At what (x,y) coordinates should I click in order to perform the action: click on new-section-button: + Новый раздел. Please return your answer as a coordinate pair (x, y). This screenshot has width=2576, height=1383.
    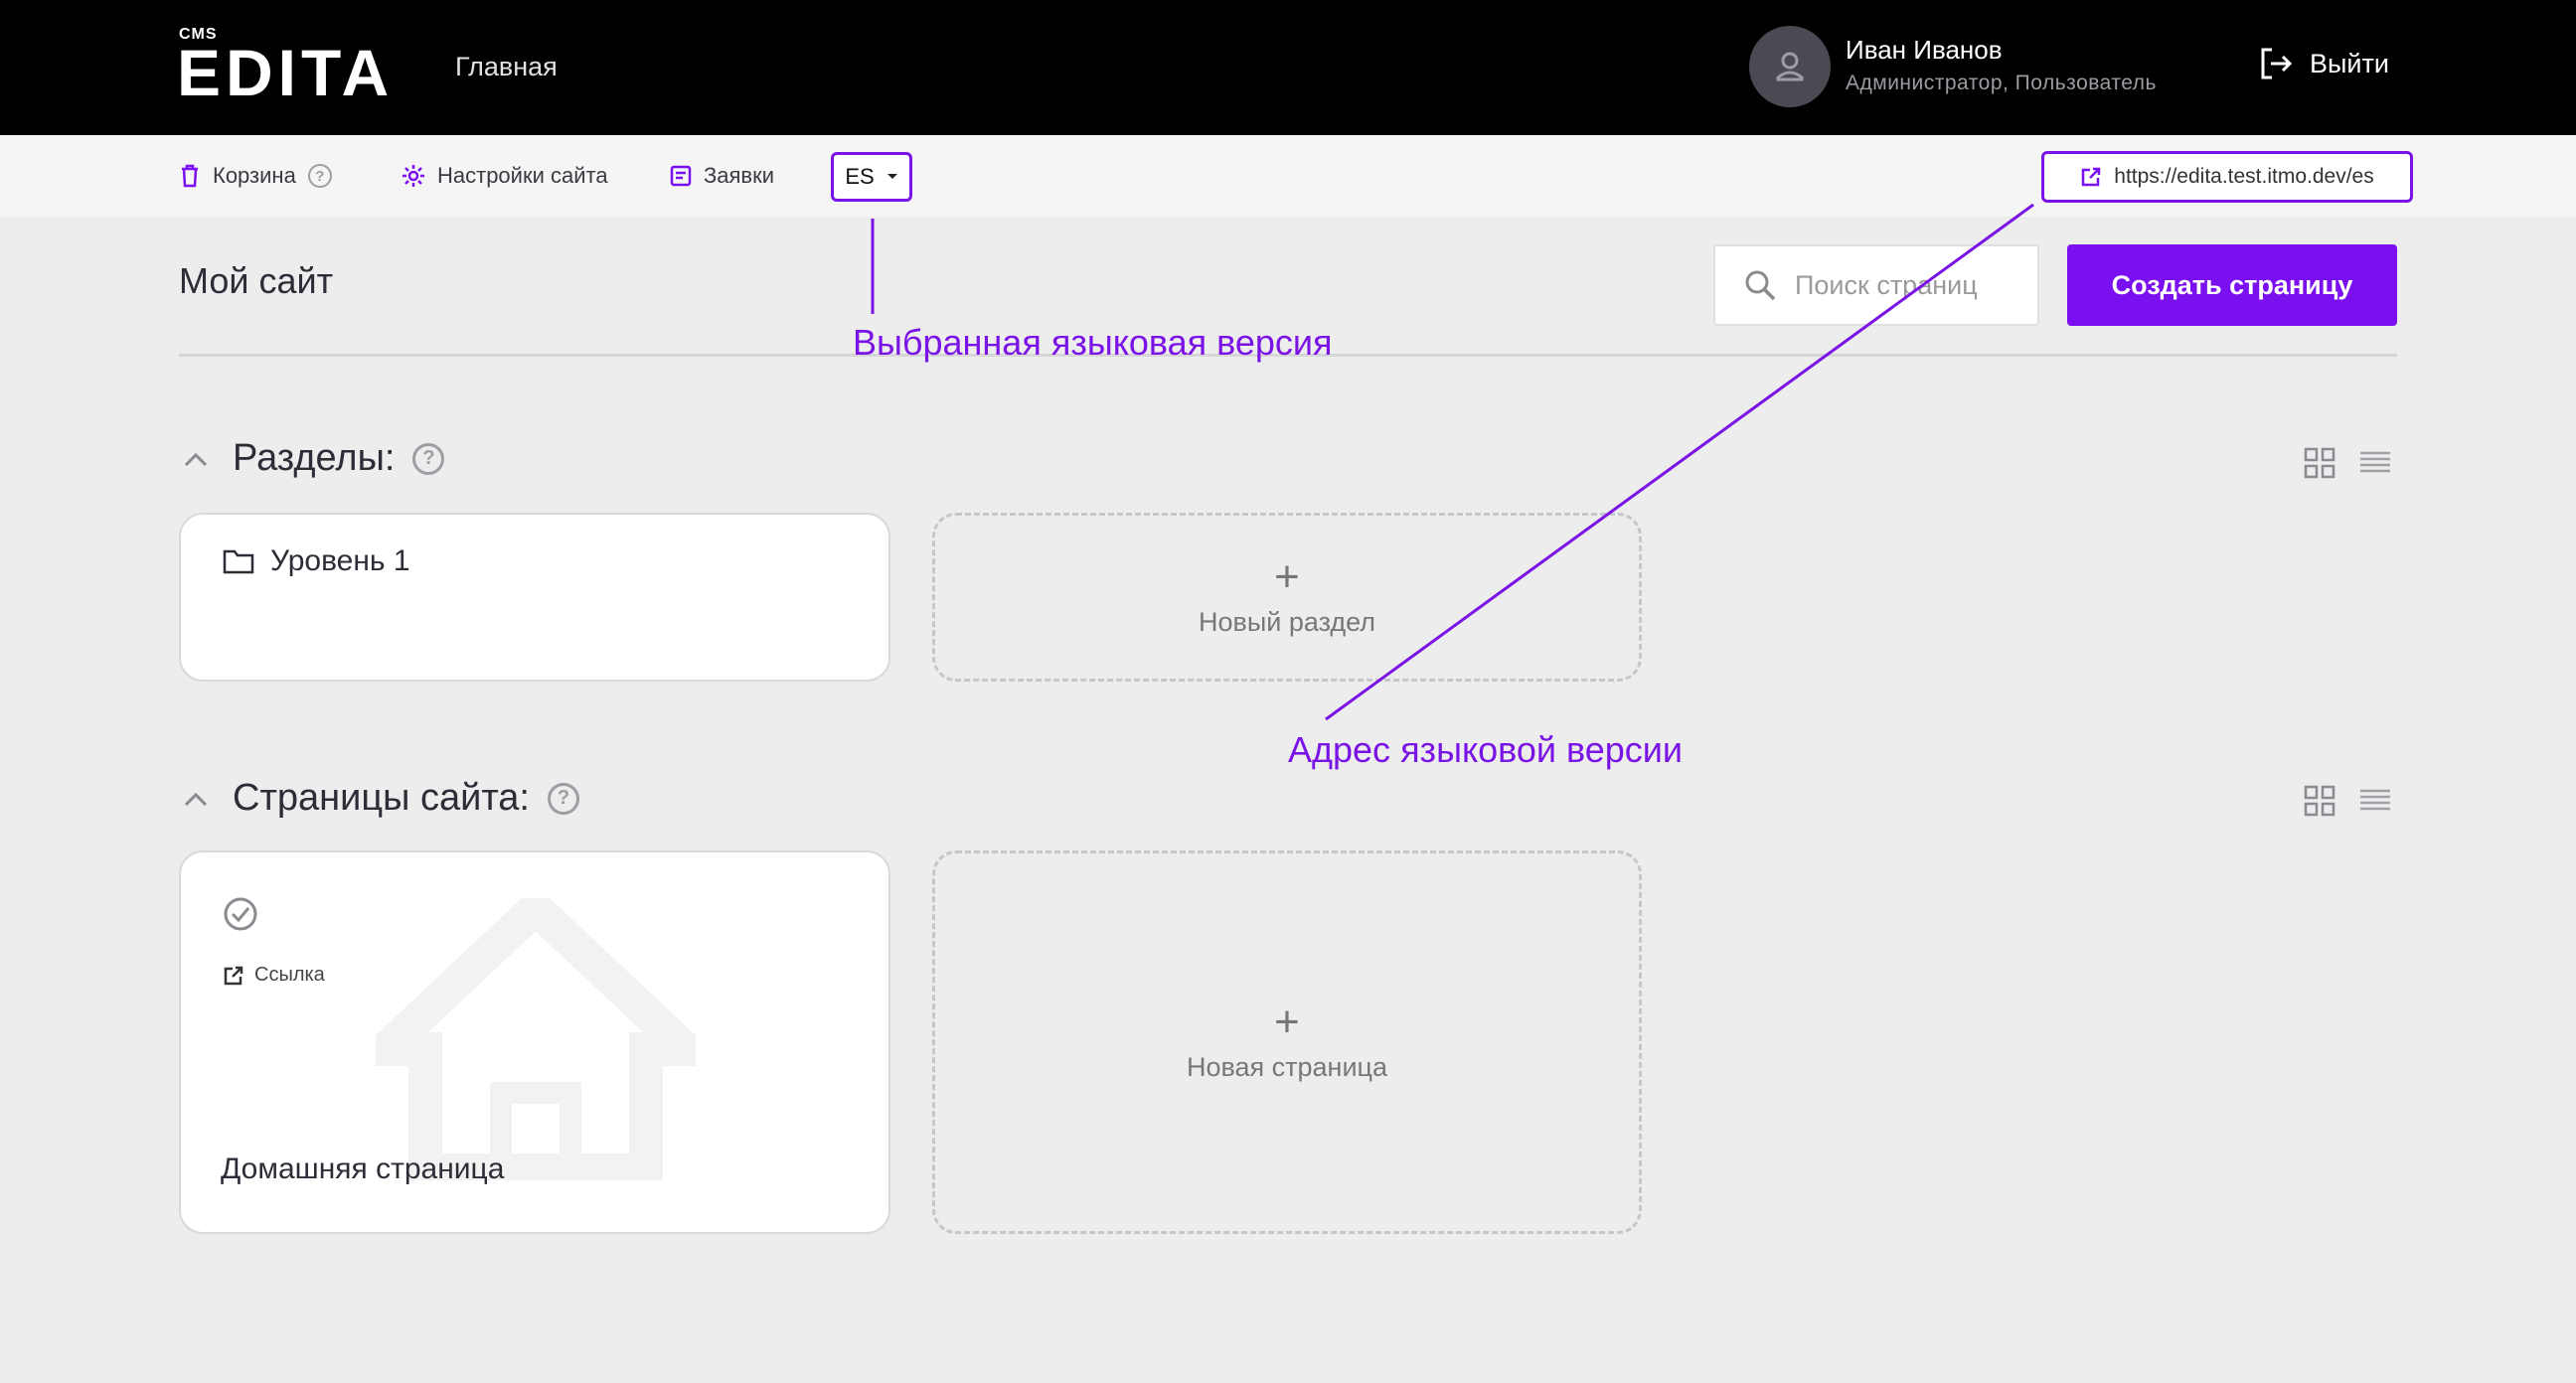
    Looking at the image, I should click on (1287, 598).